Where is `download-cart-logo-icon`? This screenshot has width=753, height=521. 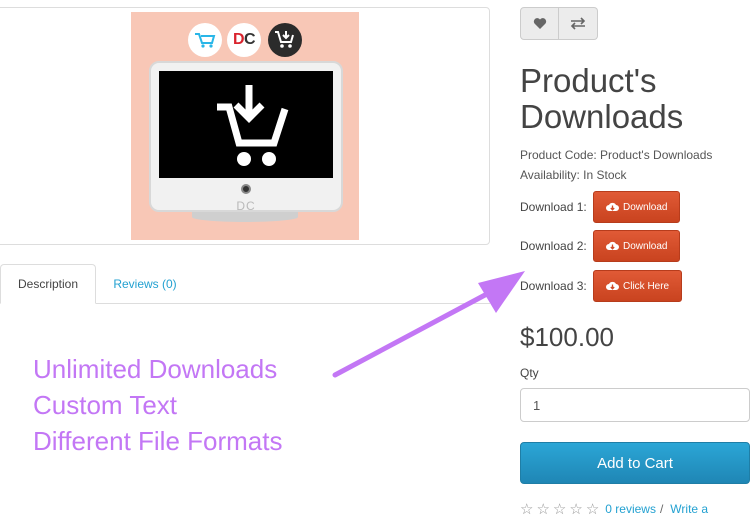
download-cart-logo-icon is located at coordinates (285, 40).